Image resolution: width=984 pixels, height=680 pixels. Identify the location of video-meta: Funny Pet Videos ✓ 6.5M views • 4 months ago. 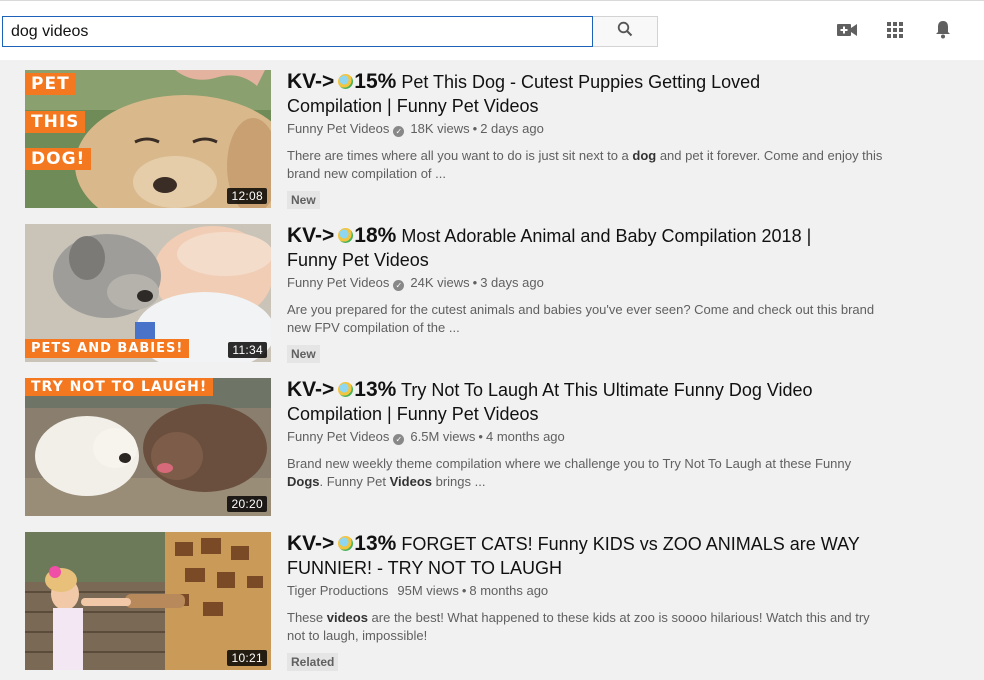
(426, 437).